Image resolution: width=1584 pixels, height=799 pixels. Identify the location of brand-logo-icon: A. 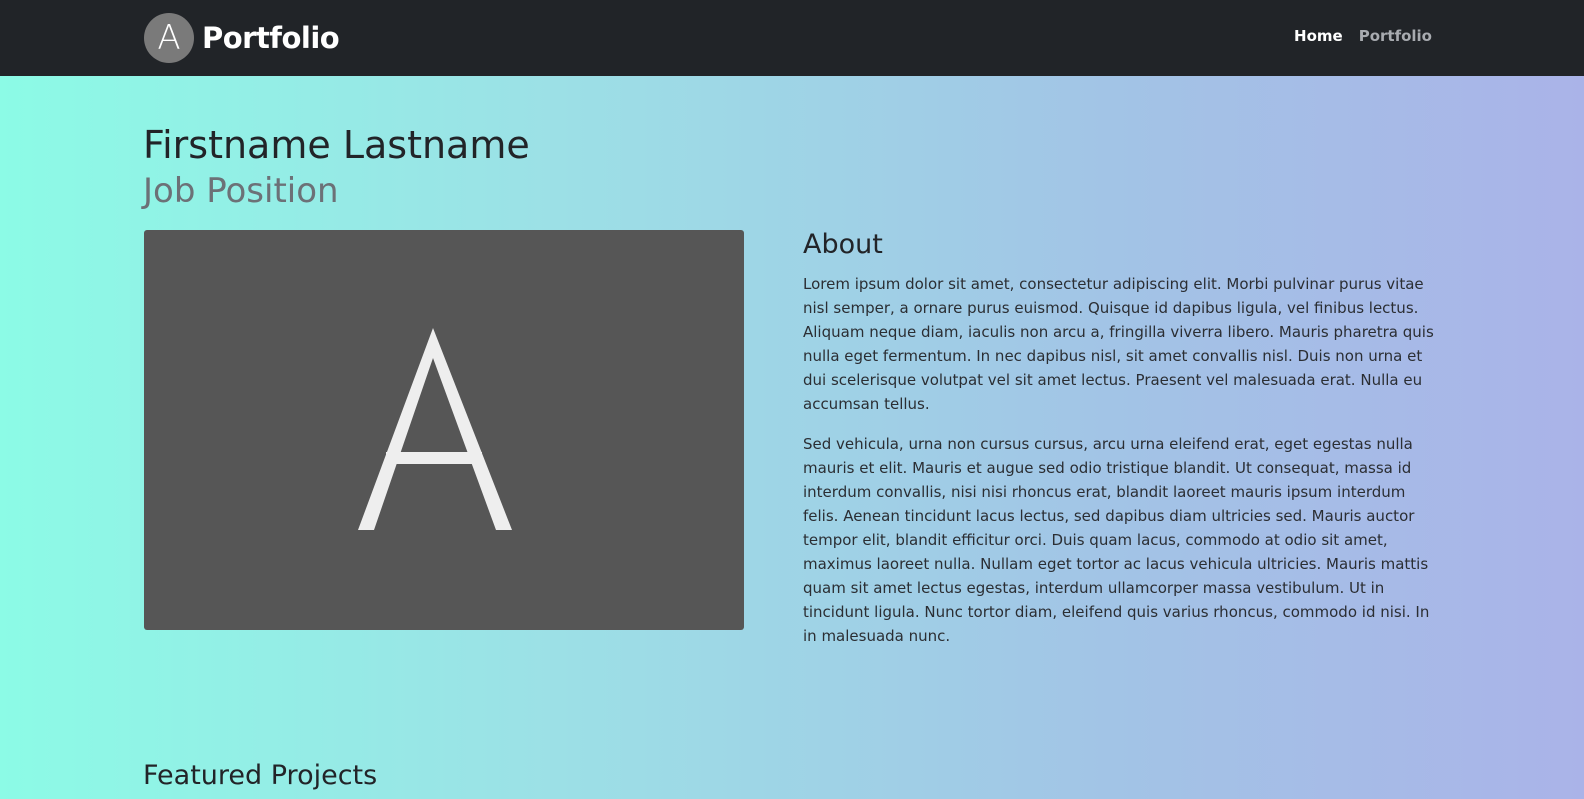
(169, 38).